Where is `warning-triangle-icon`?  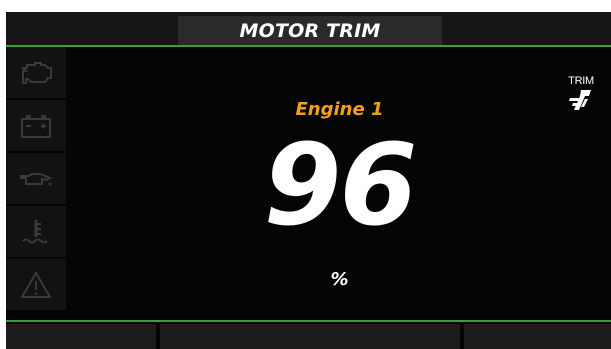
warning-triangle-icon is located at coordinates (36, 284).